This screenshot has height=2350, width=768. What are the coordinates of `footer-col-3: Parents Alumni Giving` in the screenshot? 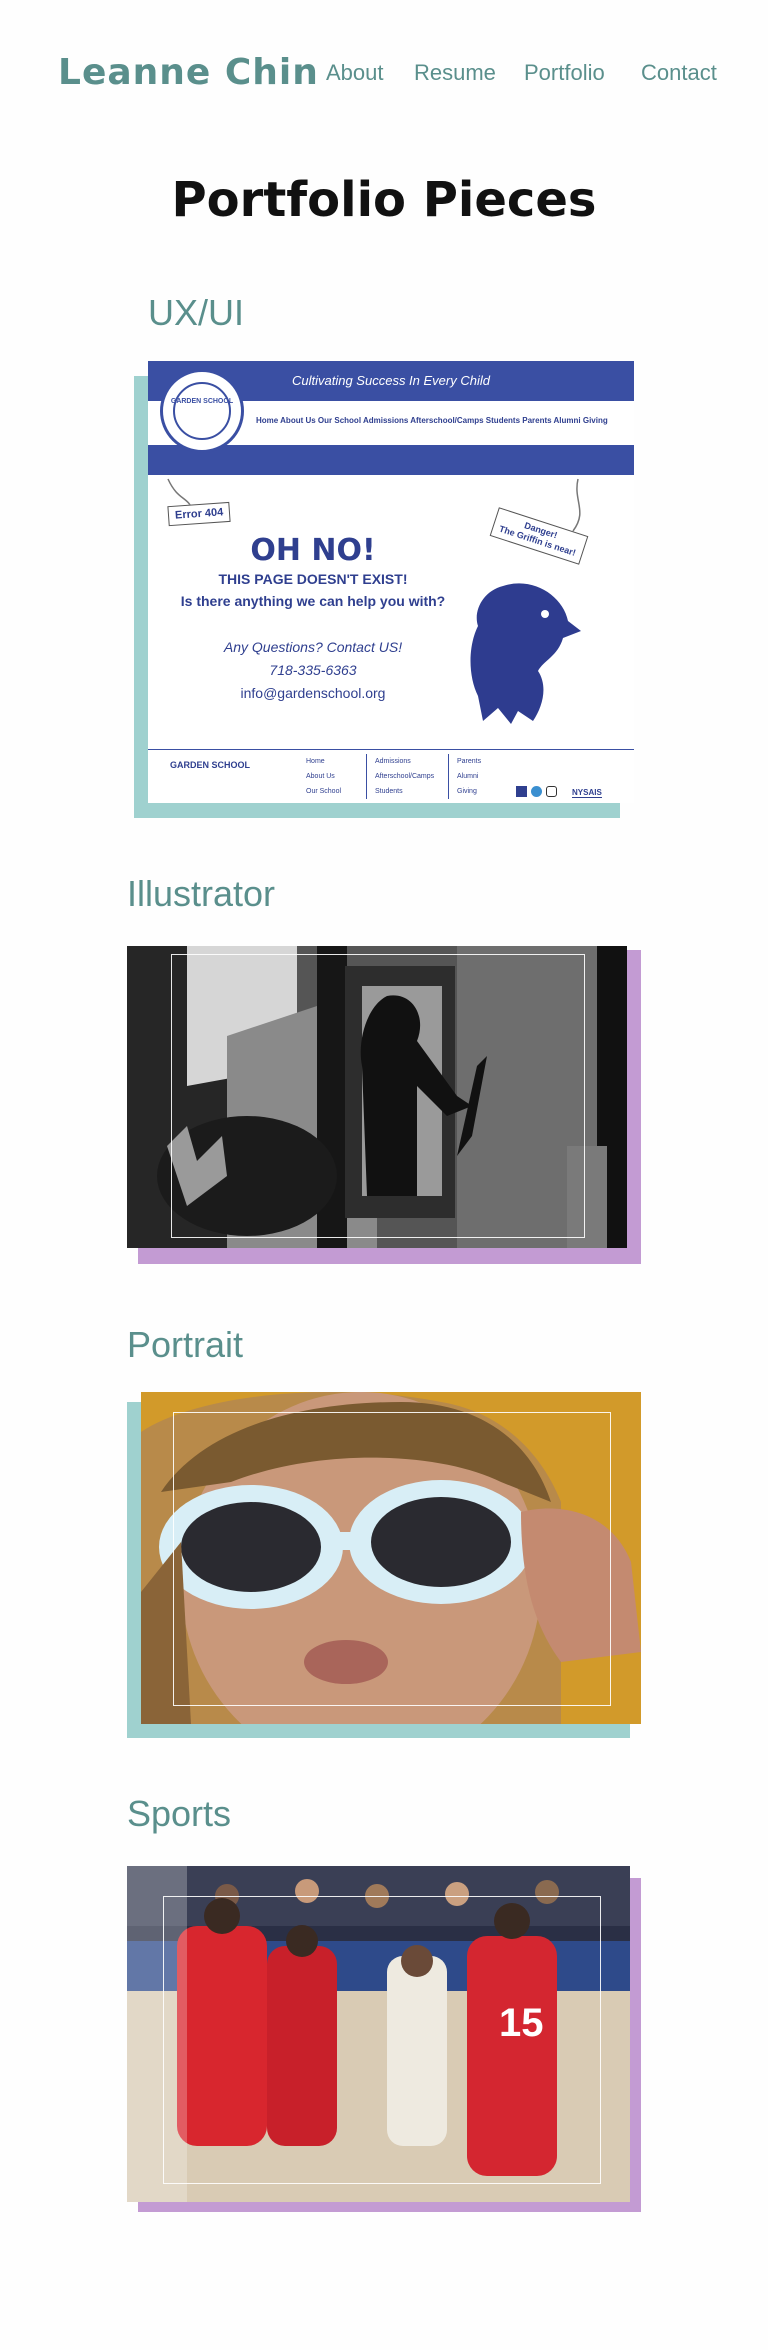 It's located at (464, 776).